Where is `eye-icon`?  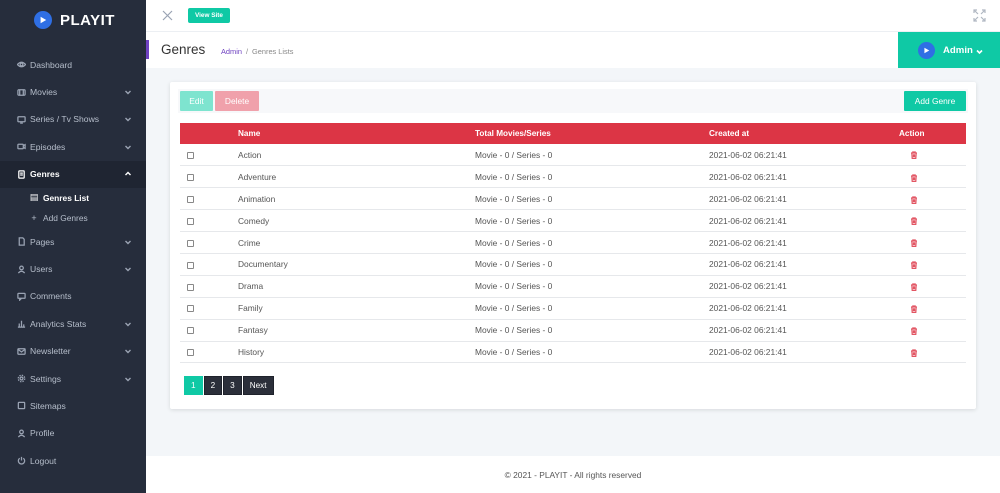 eye-icon is located at coordinates (21, 65).